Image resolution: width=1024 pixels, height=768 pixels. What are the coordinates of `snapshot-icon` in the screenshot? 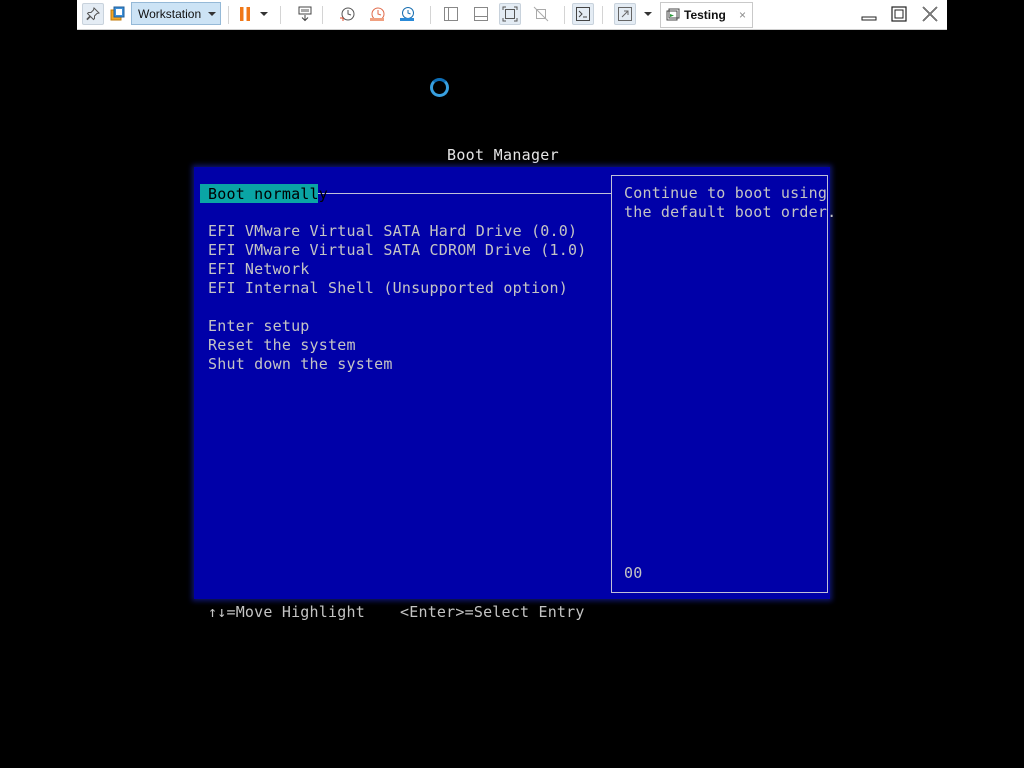 It's located at (347, 14).